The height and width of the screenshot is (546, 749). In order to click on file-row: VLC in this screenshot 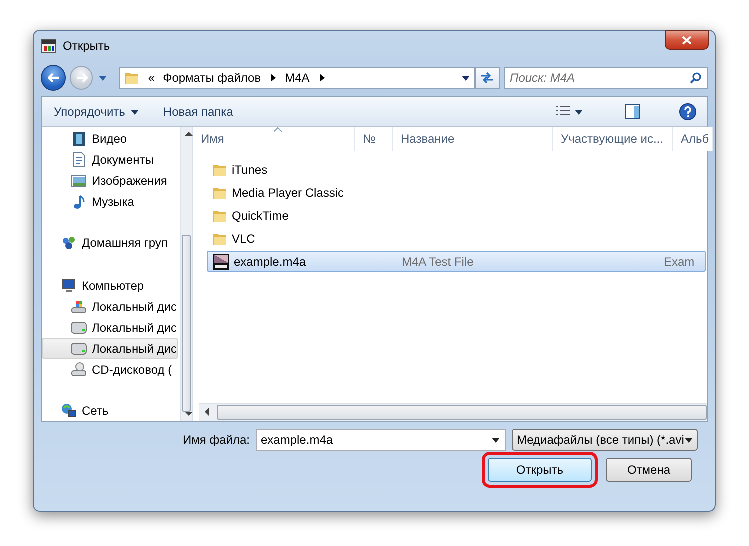, I will do `click(456, 238)`.